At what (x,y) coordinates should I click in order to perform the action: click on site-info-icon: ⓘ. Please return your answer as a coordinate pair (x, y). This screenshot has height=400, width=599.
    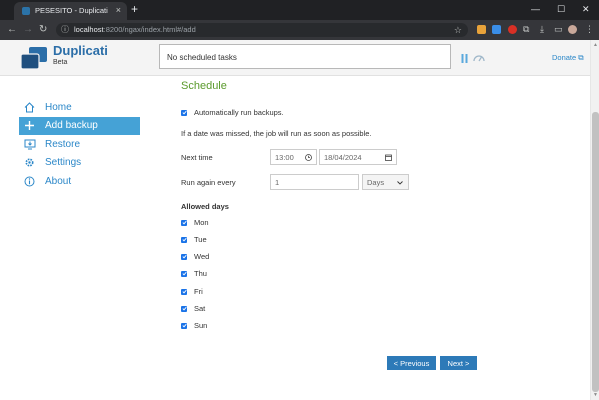
    Looking at the image, I should click on (65, 30).